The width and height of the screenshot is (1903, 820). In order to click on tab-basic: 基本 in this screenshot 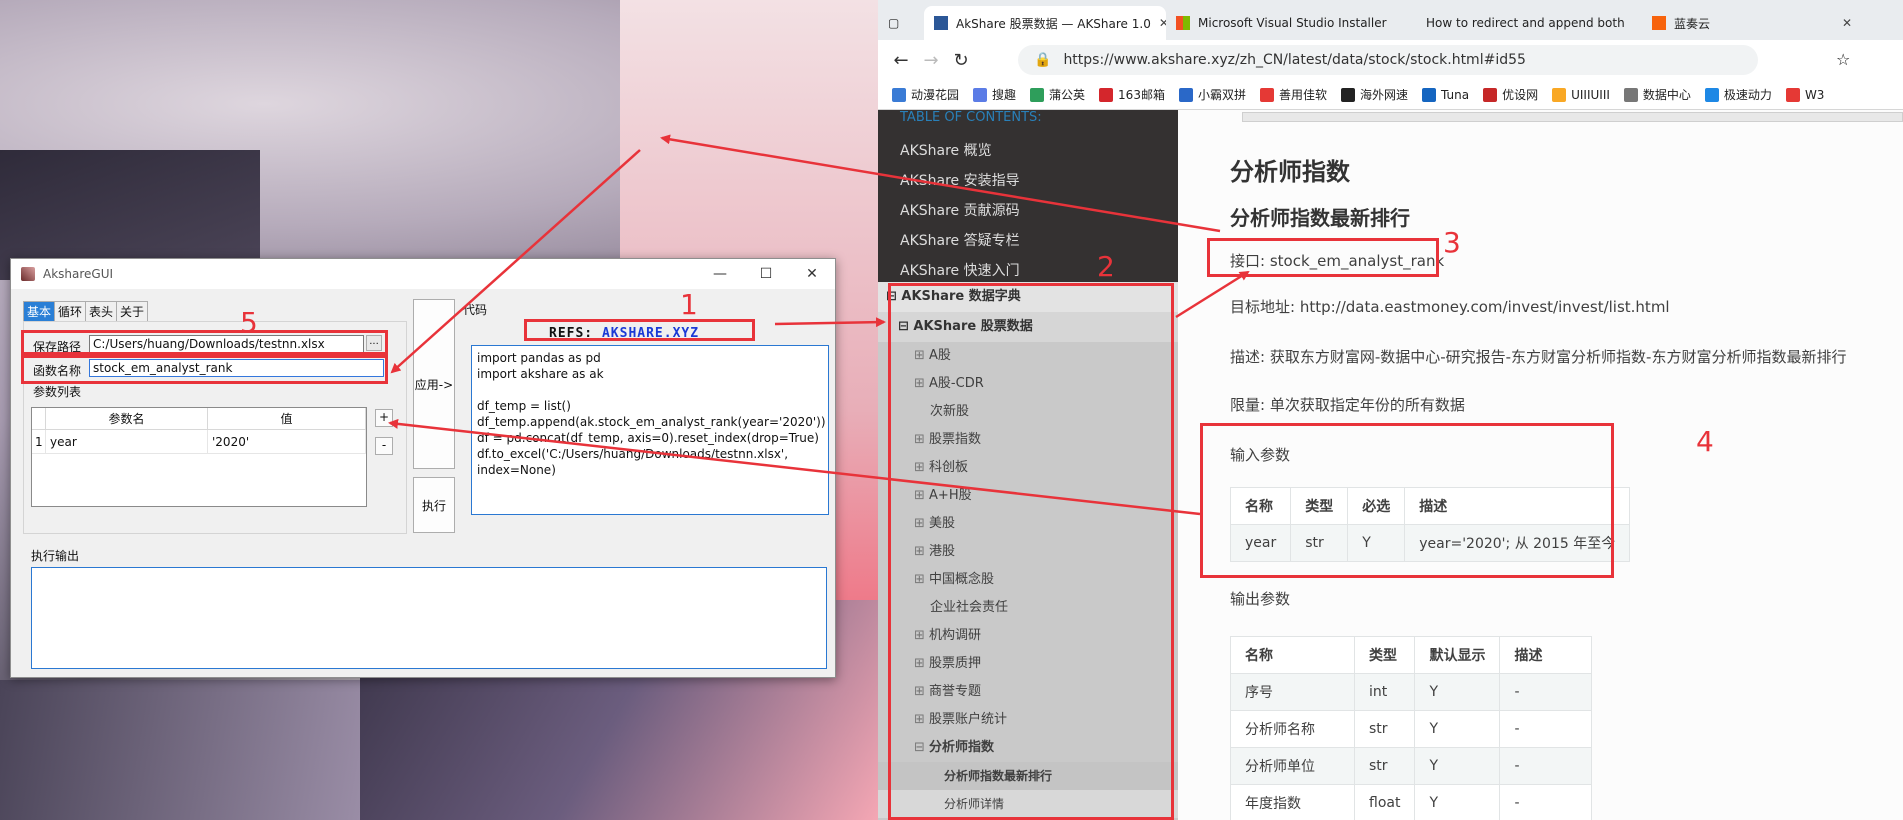, I will do `click(39, 311)`.